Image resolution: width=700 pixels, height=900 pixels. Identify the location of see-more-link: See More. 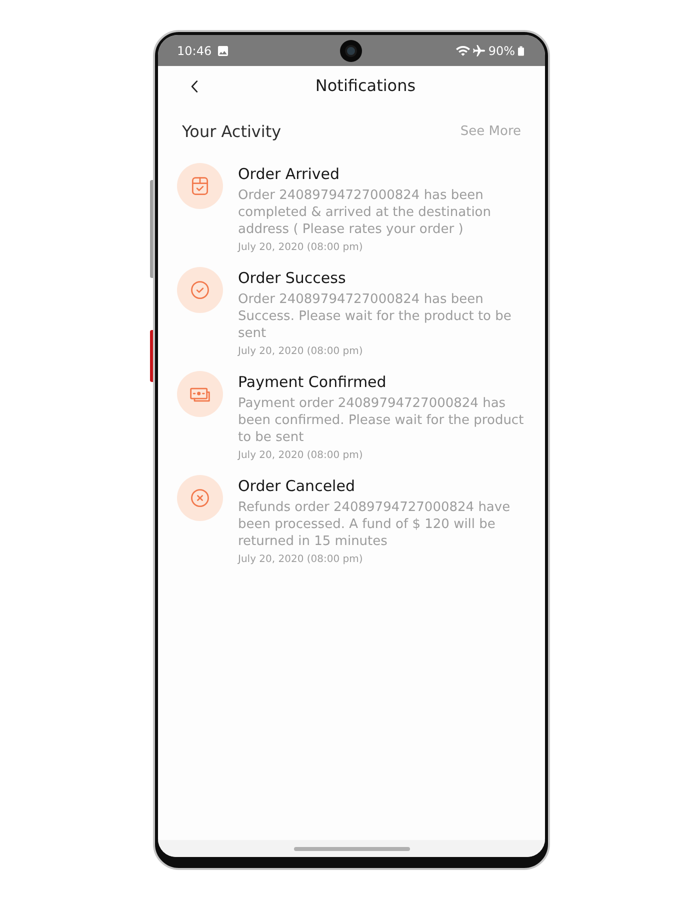
(490, 132).